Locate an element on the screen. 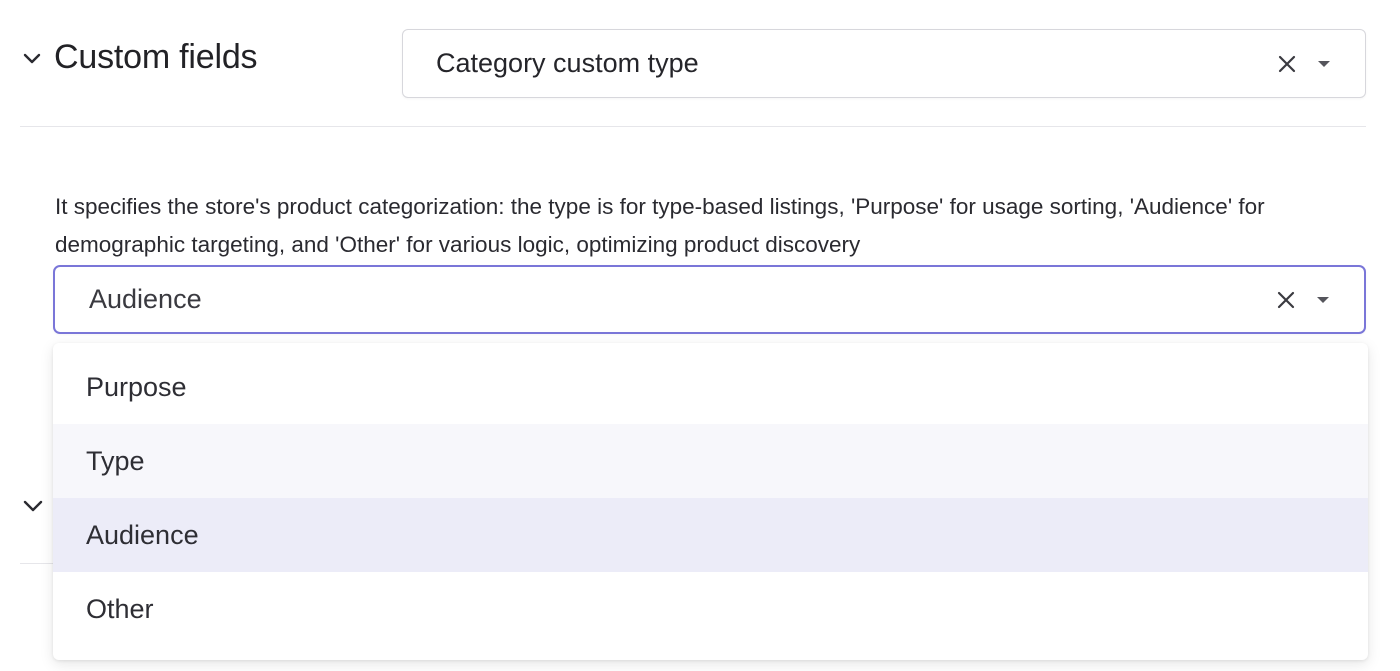 The height and width of the screenshot is (671, 1400). audience-select is located at coordinates (709, 299).